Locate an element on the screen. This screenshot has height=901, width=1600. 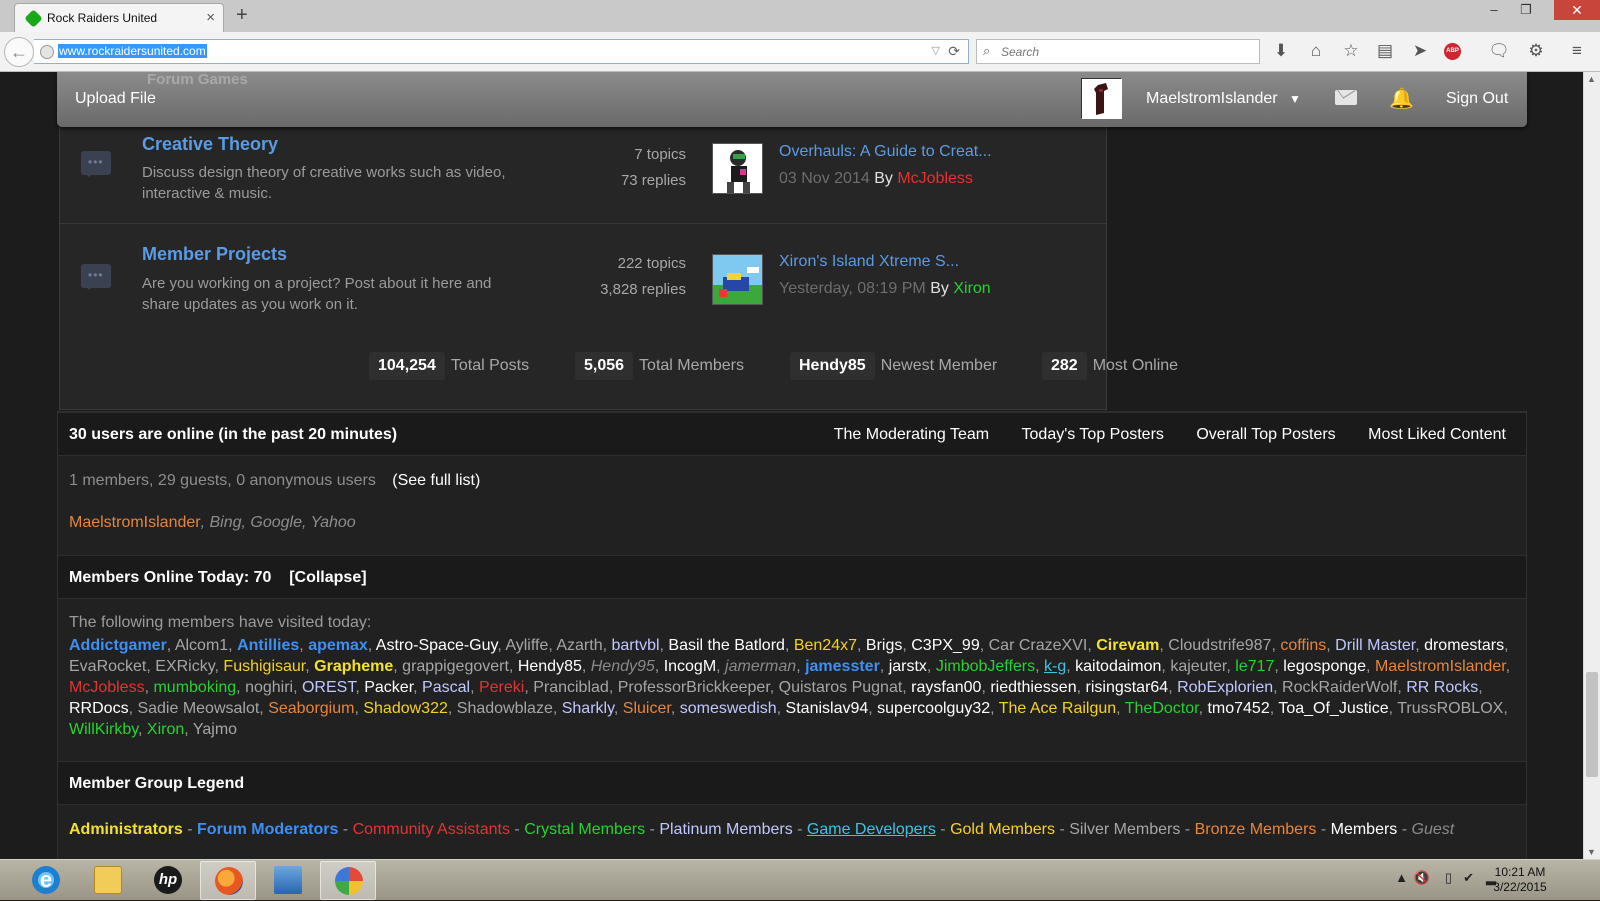
link-most-liked-content: Most Liked Content is located at coordinates (1437, 434).